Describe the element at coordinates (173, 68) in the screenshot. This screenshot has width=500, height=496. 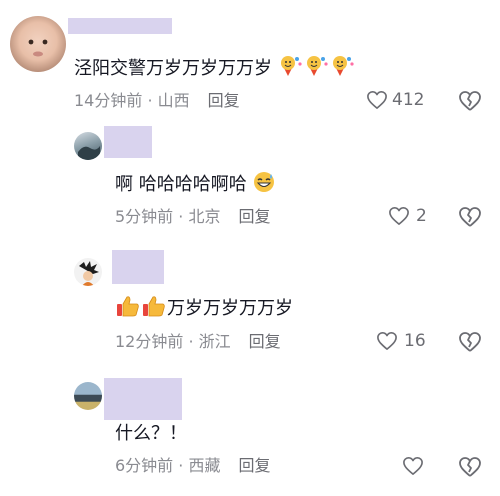
I see `comment-text-body: 泾阳交警万岁万岁万万岁` at that location.